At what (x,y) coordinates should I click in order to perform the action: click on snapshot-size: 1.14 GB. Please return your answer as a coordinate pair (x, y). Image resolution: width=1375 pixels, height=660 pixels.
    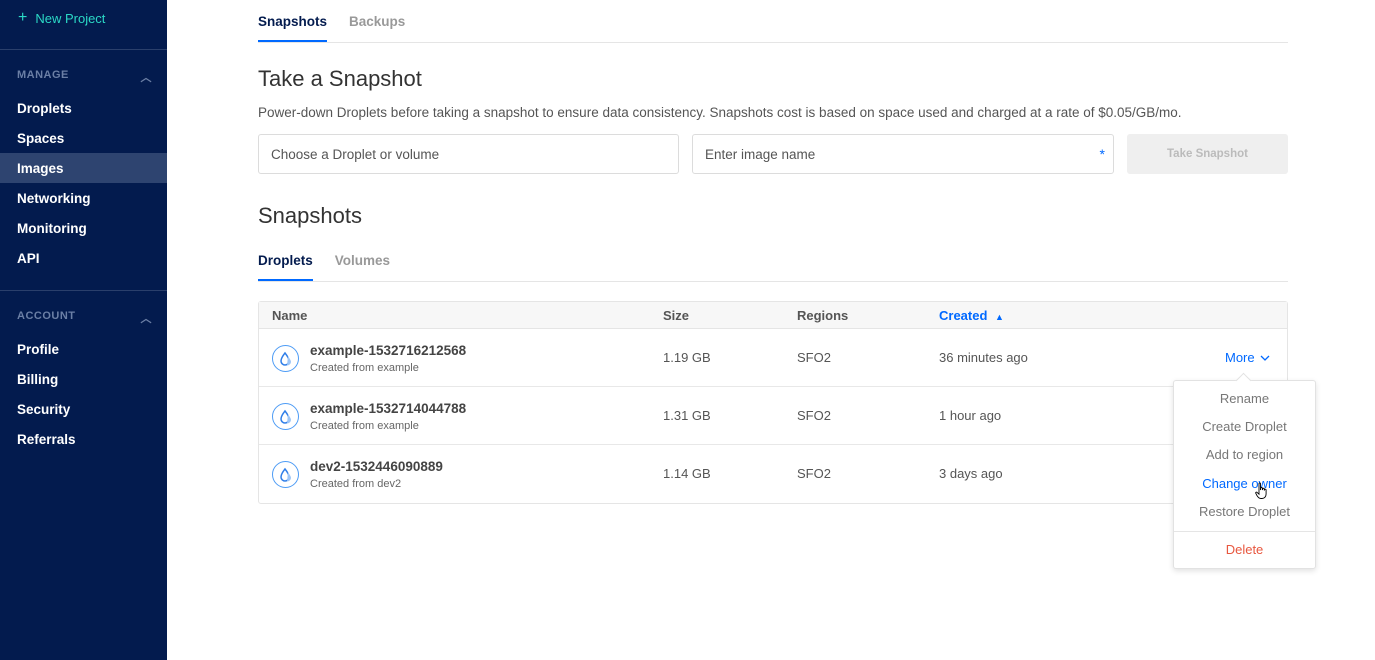
    Looking at the image, I should click on (687, 473).